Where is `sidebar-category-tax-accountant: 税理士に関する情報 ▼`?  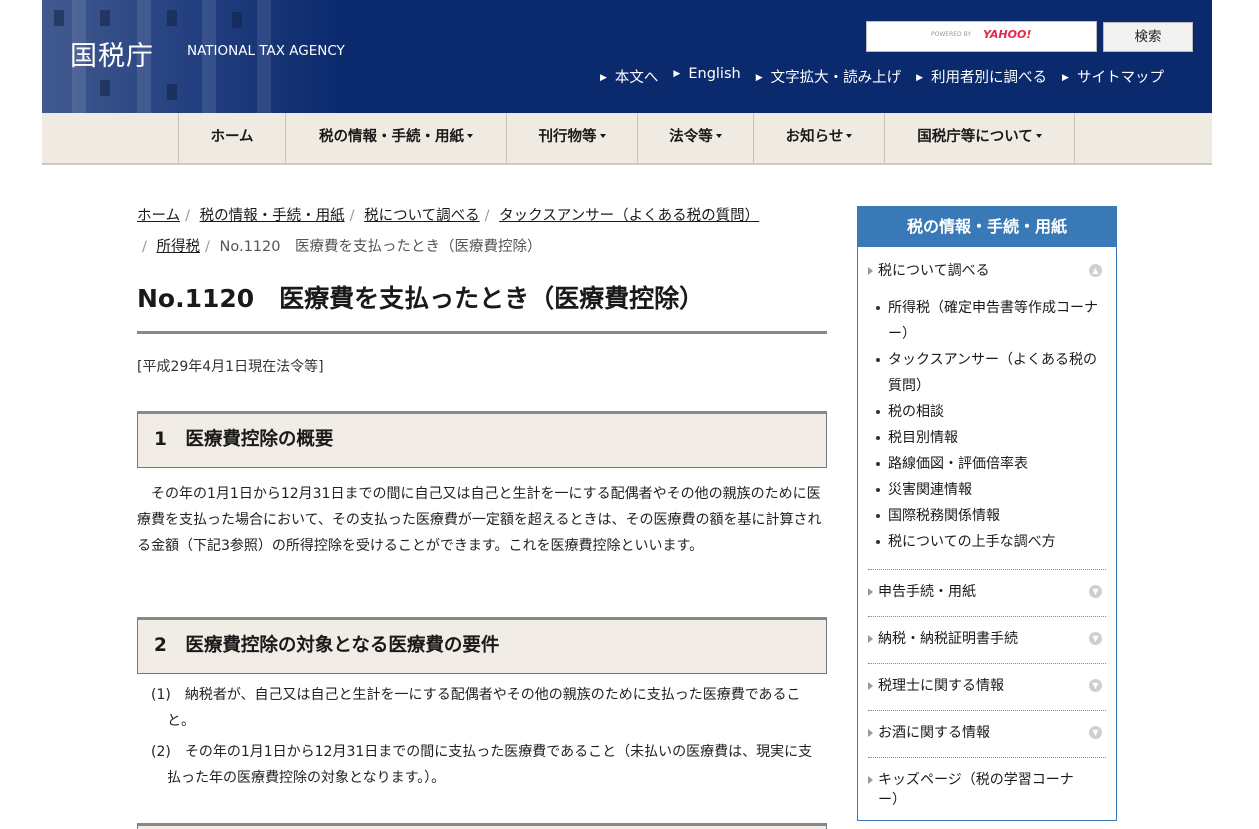 sidebar-category-tax-accountant: 税理士に関する情報 ▼ is located at coordinates (986, 686).